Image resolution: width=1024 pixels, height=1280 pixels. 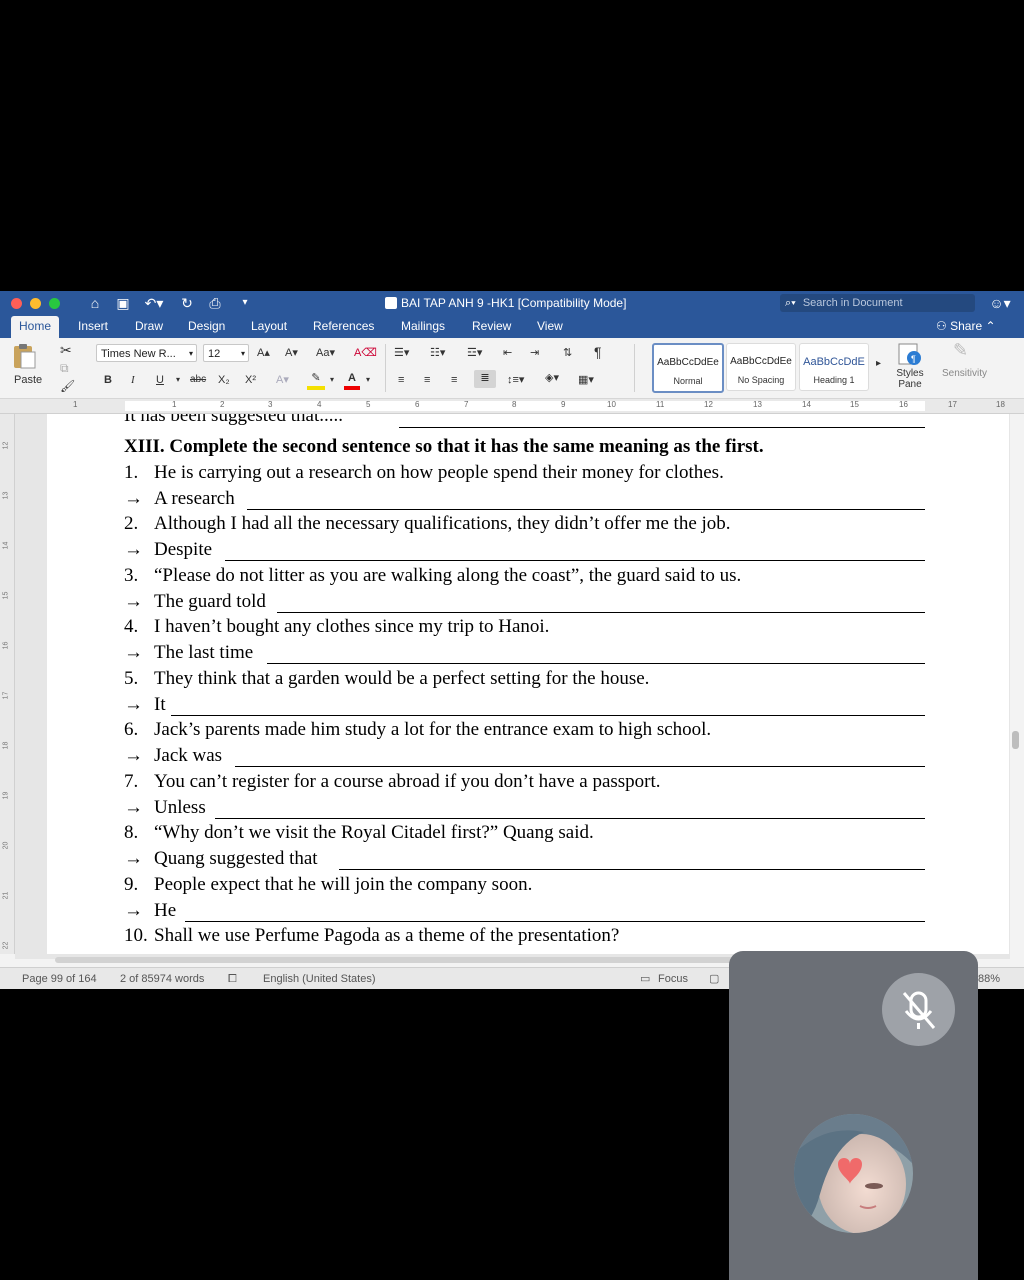 I want to click on page-count: Page 99 of 164, so click(x=59, y=979).